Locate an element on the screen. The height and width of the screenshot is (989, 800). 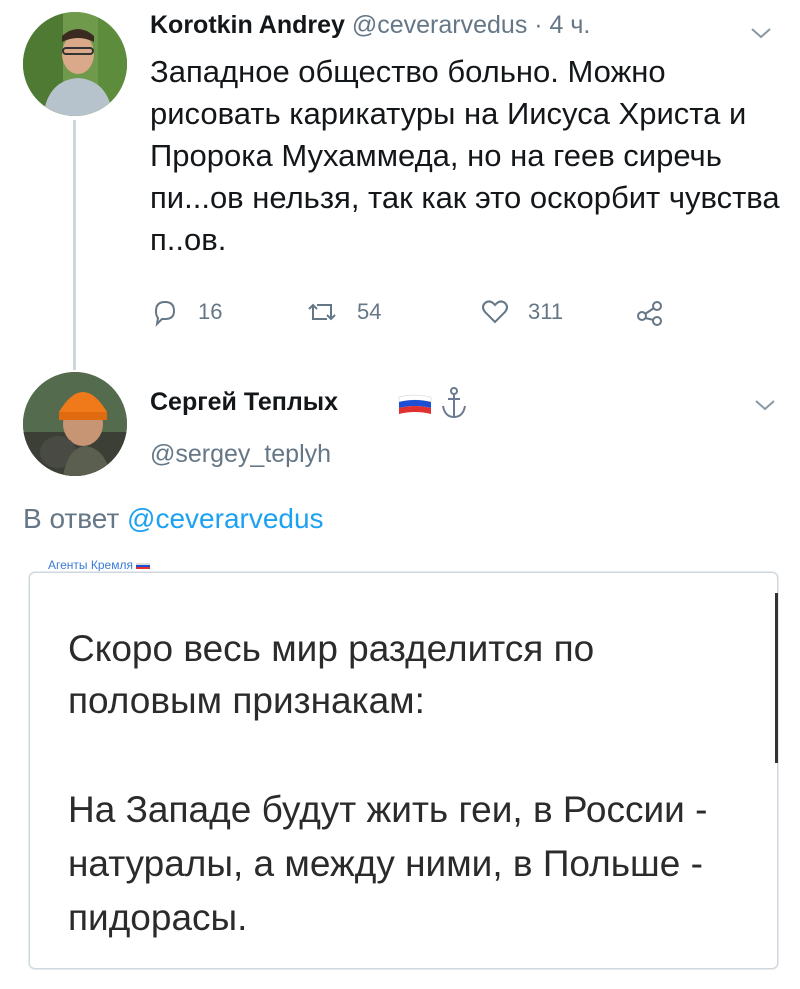
anchor-icon is located at coordinates (454, 403).